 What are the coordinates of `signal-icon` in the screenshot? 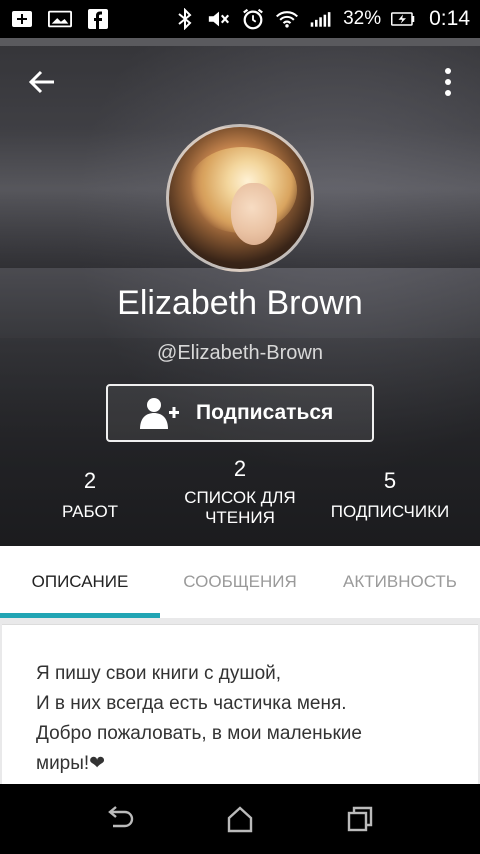 It's located at (321, 19).